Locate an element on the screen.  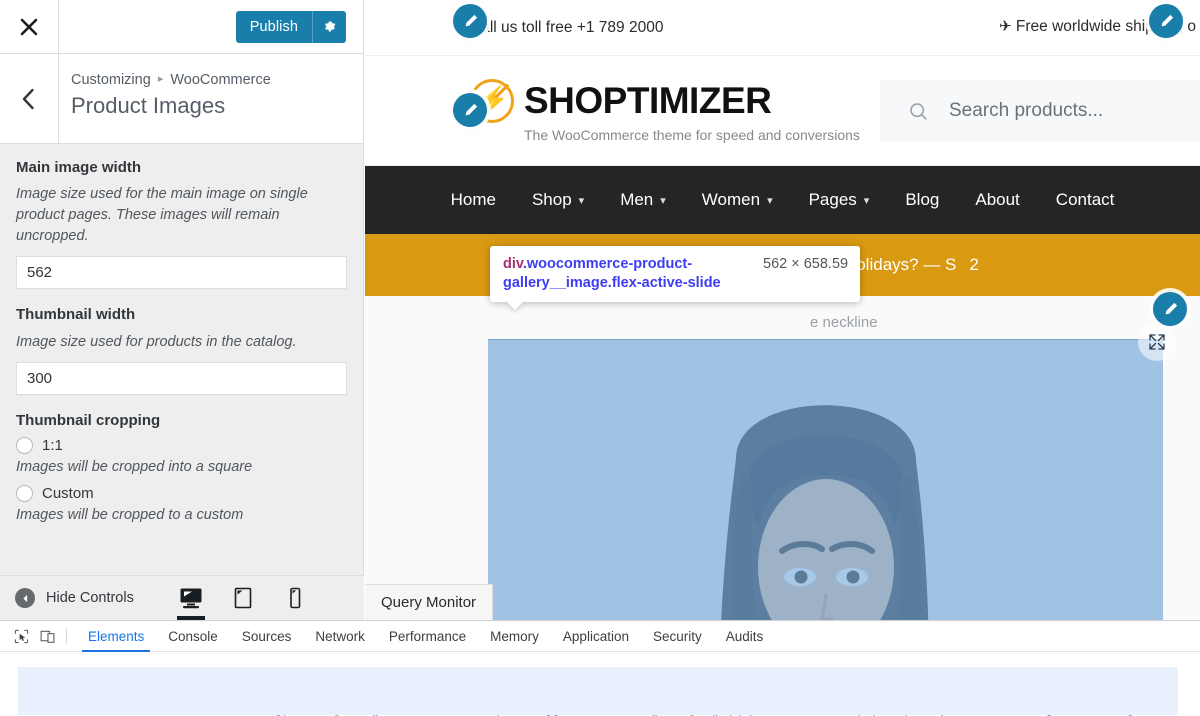
page-title: Product Images is located at coordinates (148, 105).